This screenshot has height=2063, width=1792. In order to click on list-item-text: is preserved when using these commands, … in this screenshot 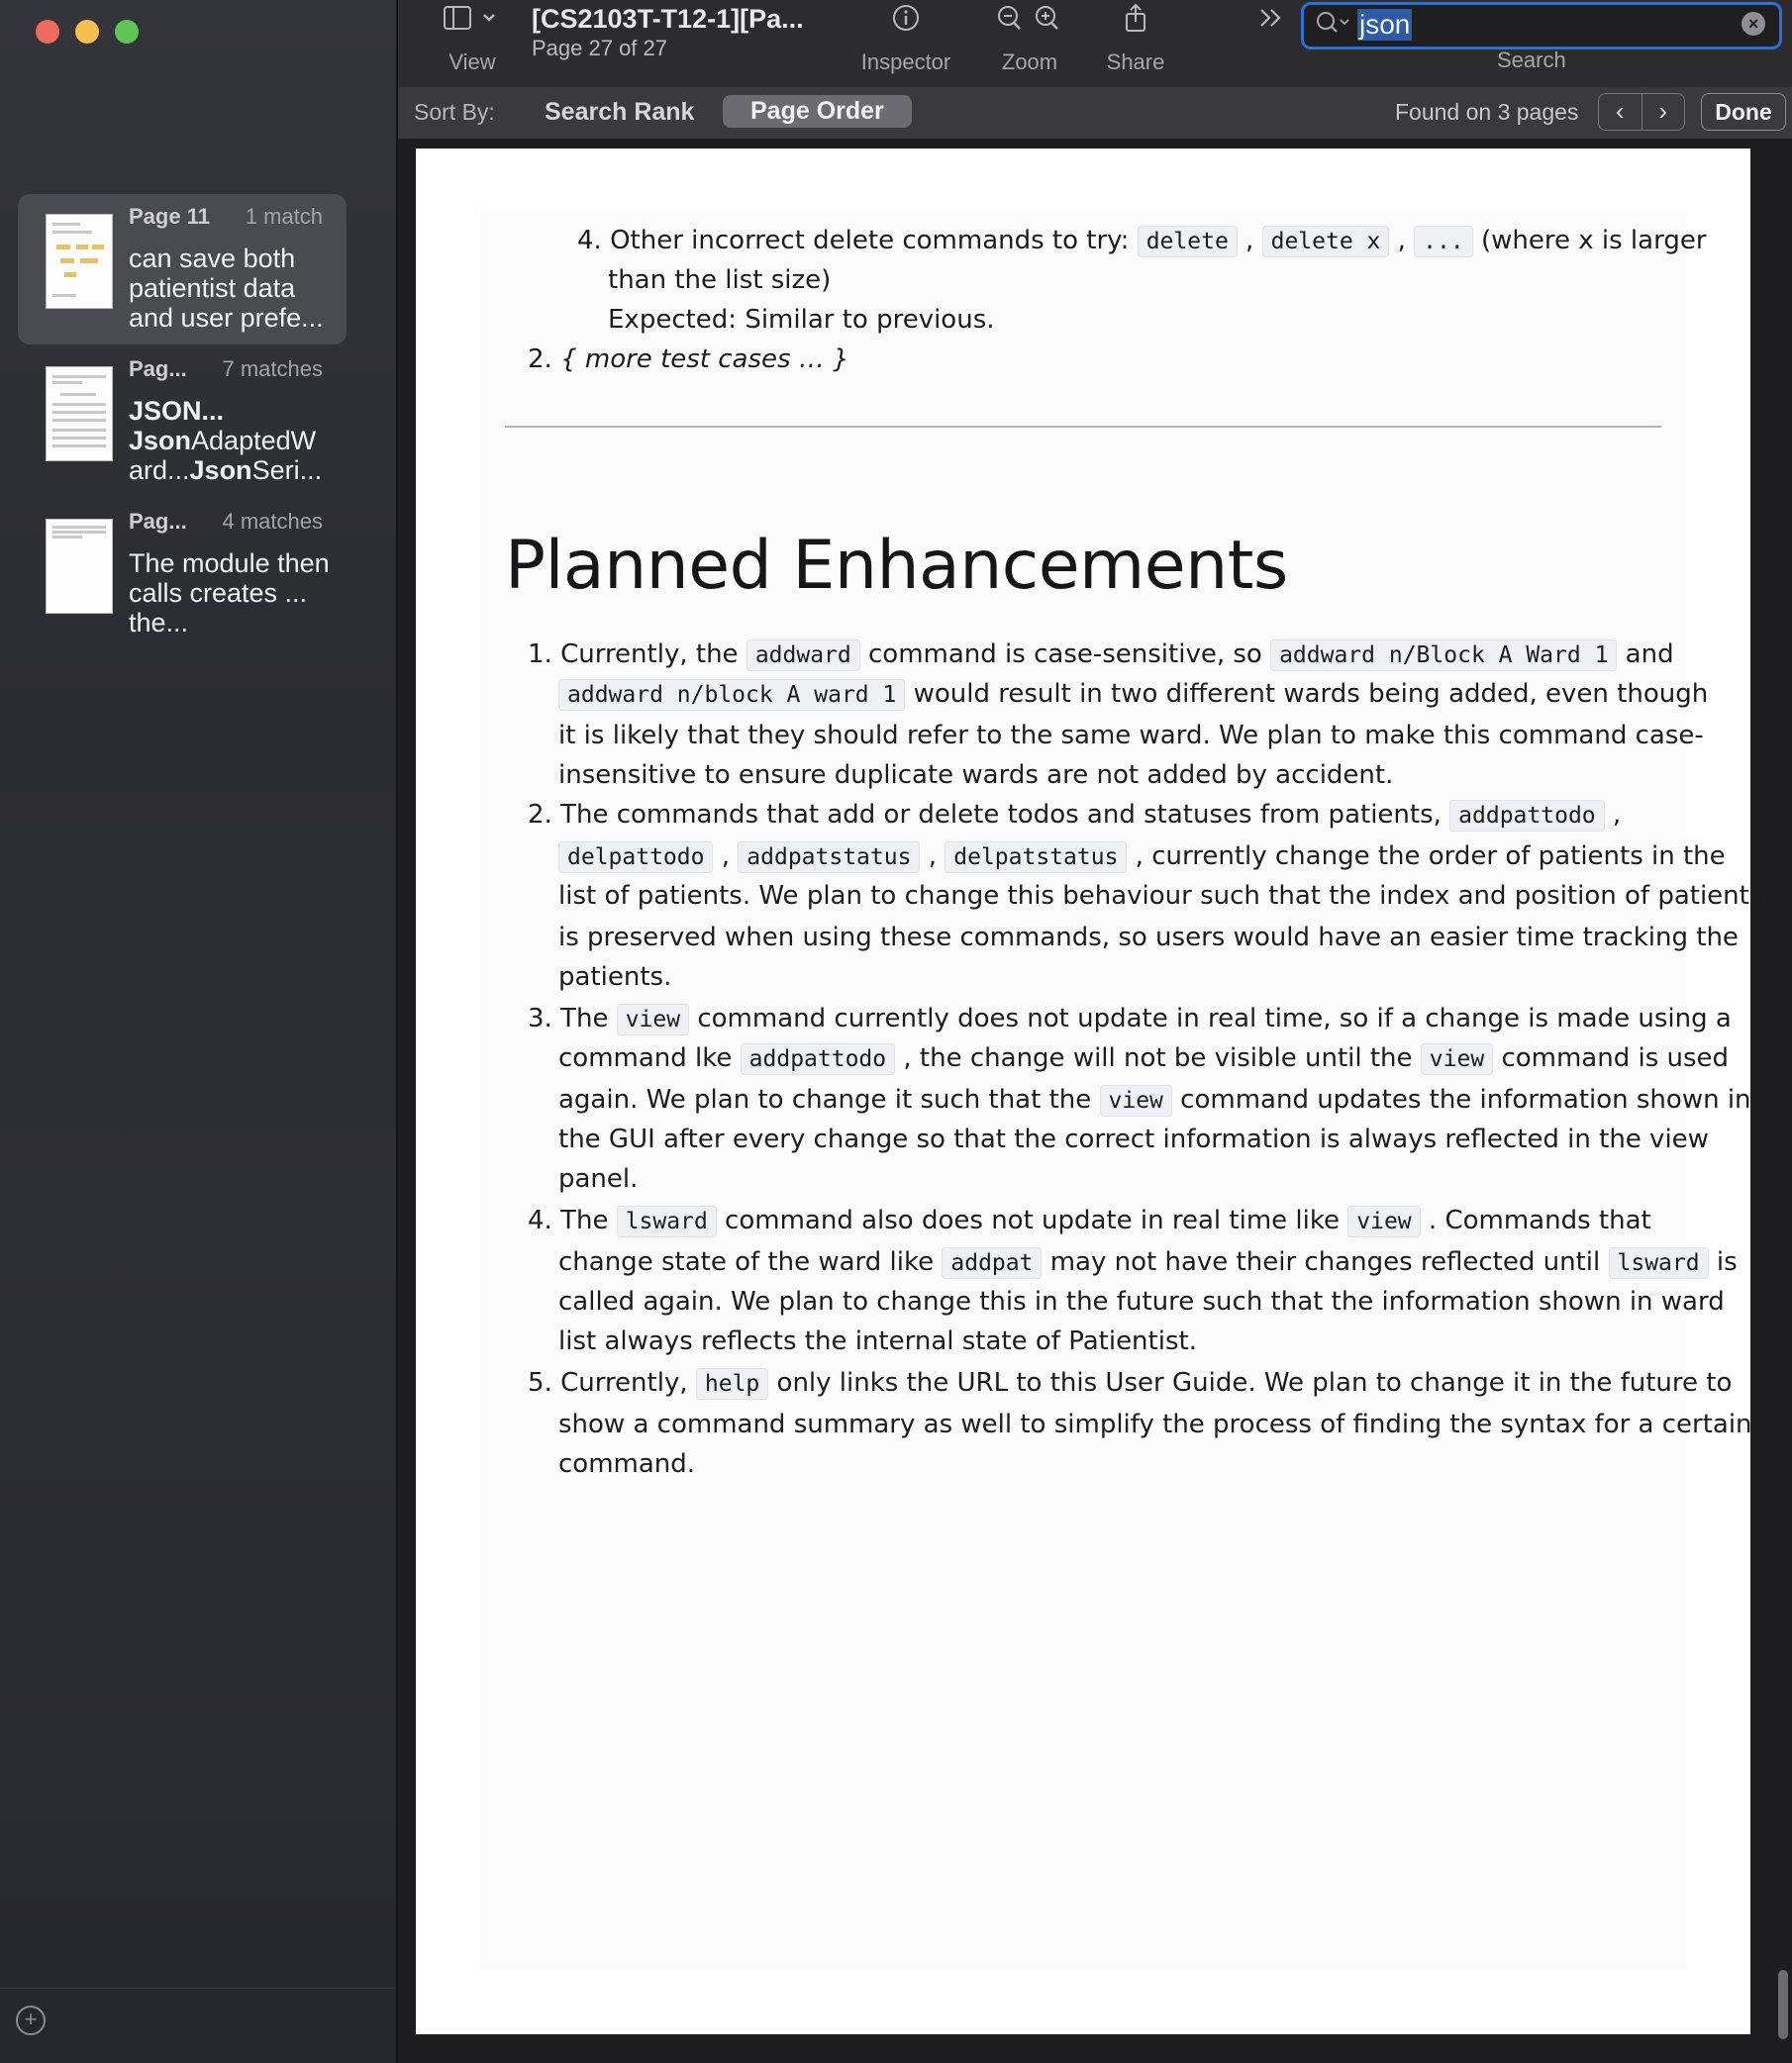, I will do `click(1148, 937)`.